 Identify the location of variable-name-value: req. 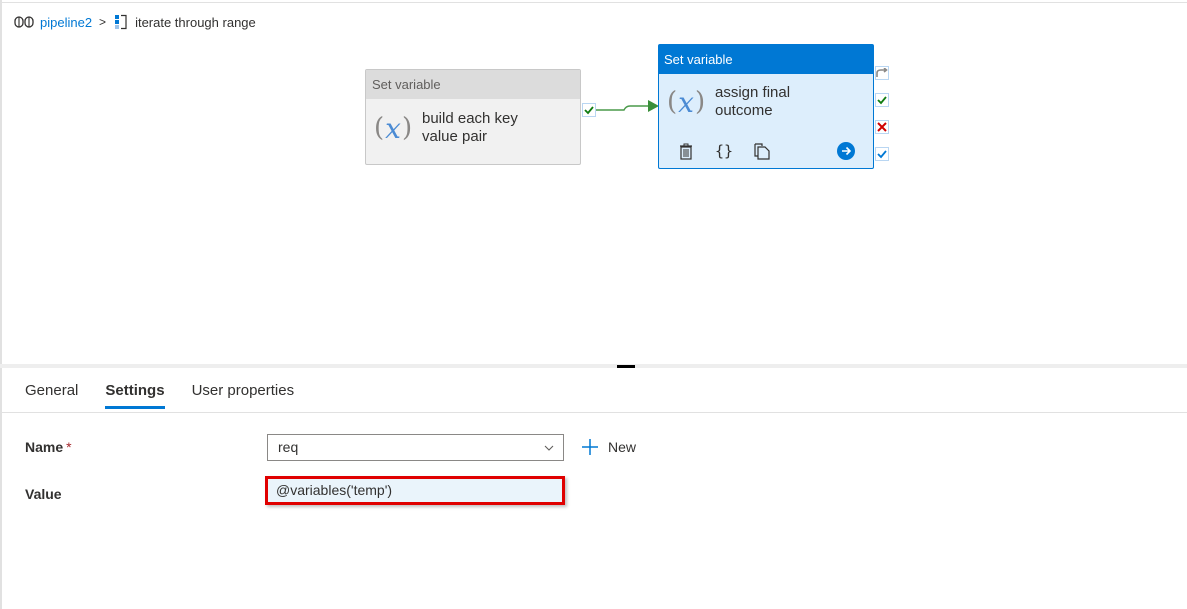
(288, 447).